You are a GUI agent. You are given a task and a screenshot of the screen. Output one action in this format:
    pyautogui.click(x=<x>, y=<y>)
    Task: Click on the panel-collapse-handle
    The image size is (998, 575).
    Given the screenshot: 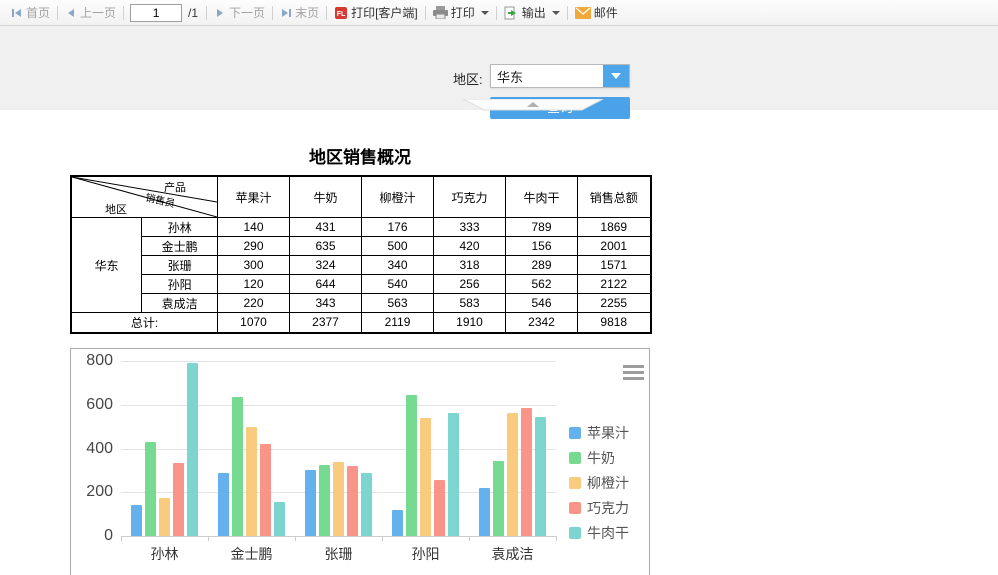 What is the action you would take?
    pyautogui.click(x=533, y=104)
    